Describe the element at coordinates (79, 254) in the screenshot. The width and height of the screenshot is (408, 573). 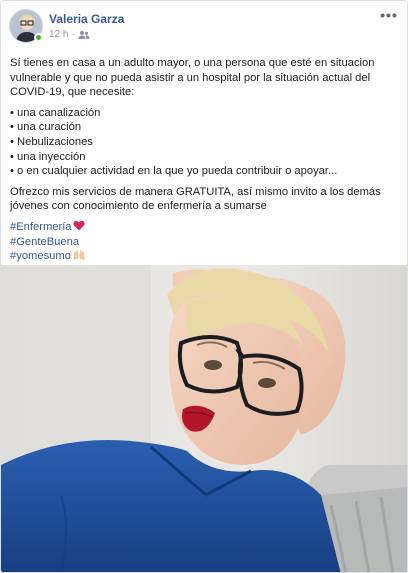
I see `raised-hands-icon` at that location.